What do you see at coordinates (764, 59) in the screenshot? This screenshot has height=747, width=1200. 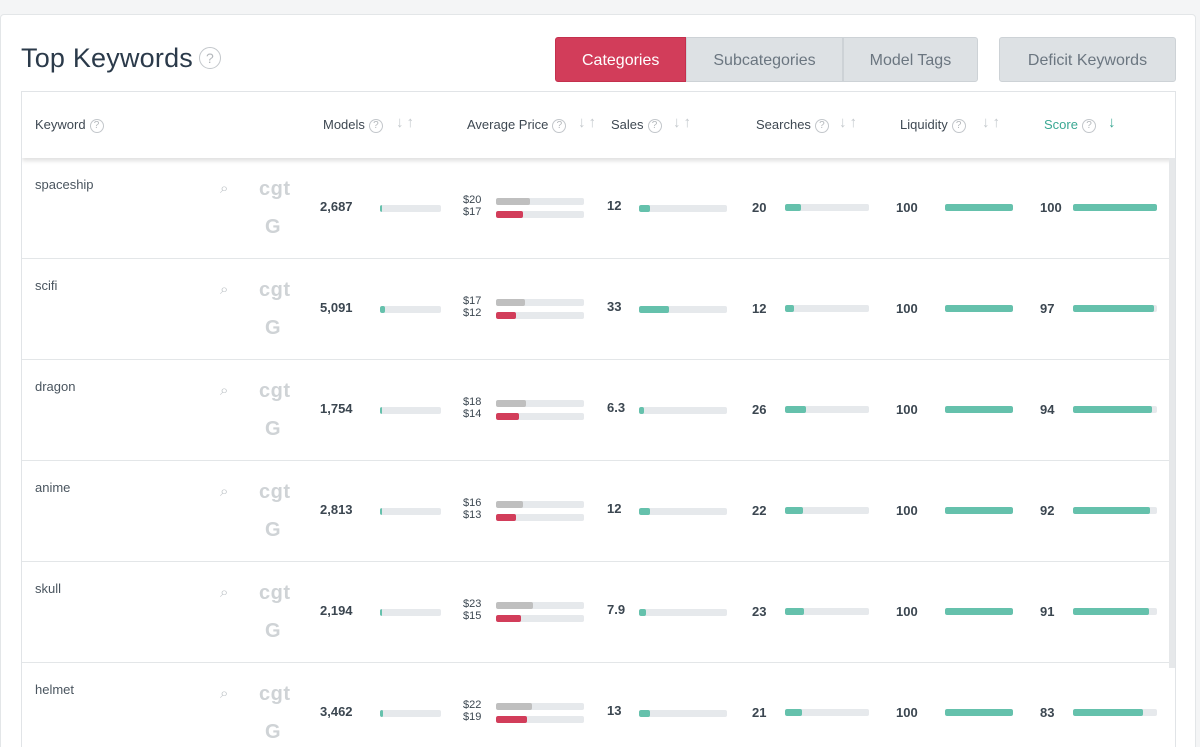 I see `tab-subcategories: Subcategories` at bounding box center [764, 59].